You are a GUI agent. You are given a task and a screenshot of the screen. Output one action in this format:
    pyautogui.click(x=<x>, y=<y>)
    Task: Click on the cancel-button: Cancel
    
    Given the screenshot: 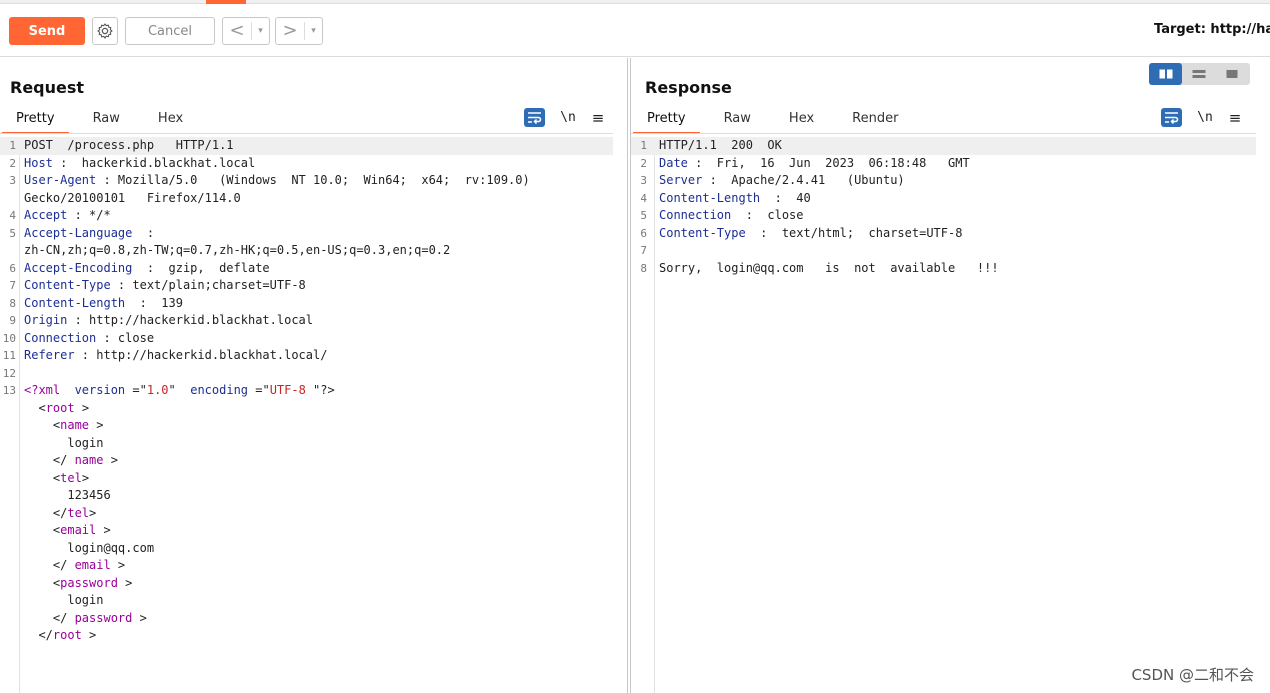 What is the action you would take?
    pyautogui.click(x=170, y=31)
    